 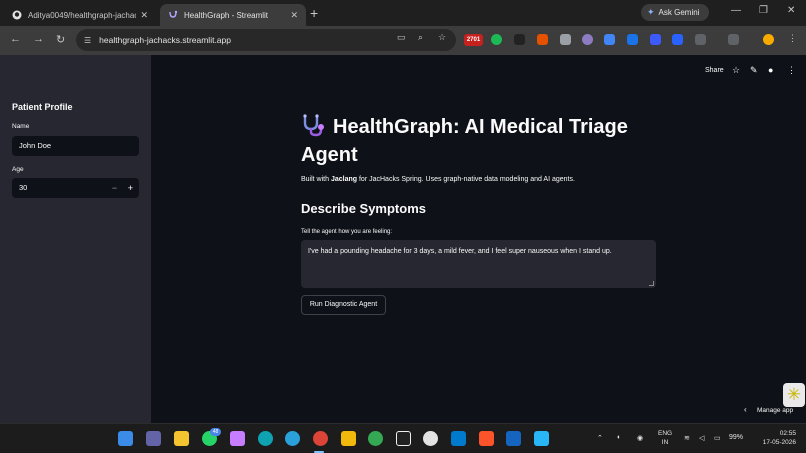 I want to click on stethoscope-icon, so click(x=313, y=125).